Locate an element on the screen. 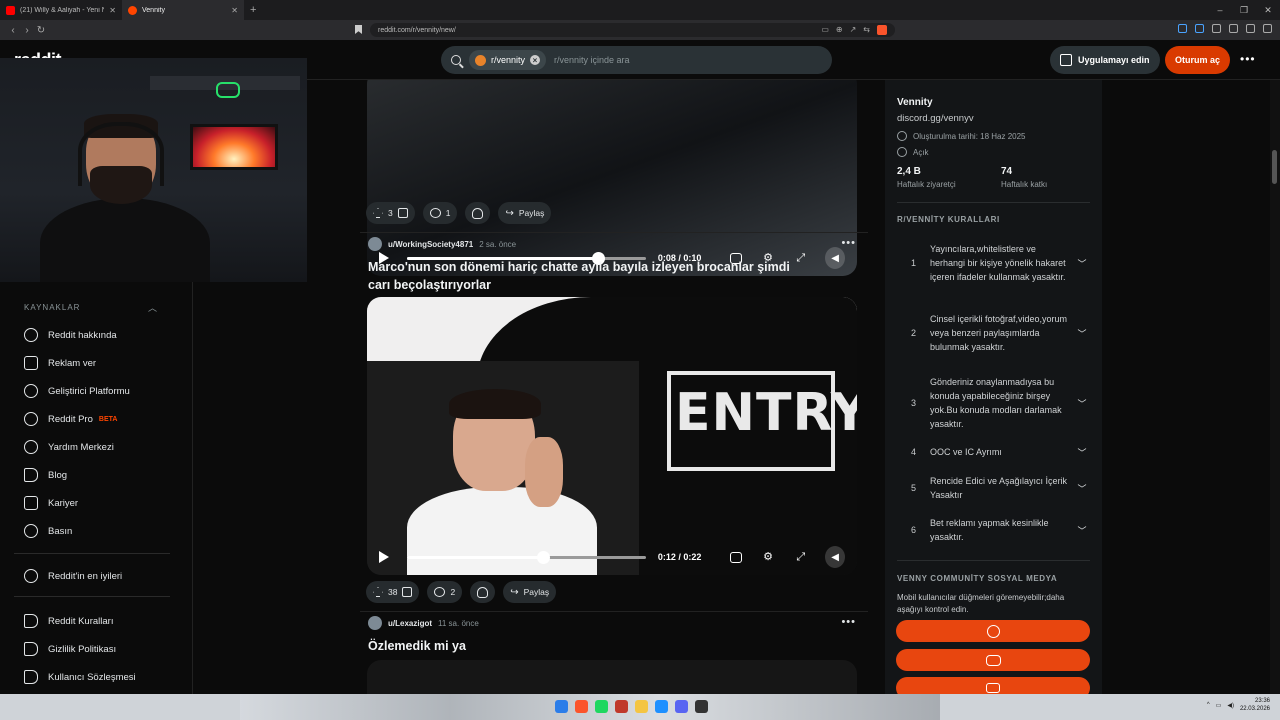  obs-icon is located at coordinates (701, 706).